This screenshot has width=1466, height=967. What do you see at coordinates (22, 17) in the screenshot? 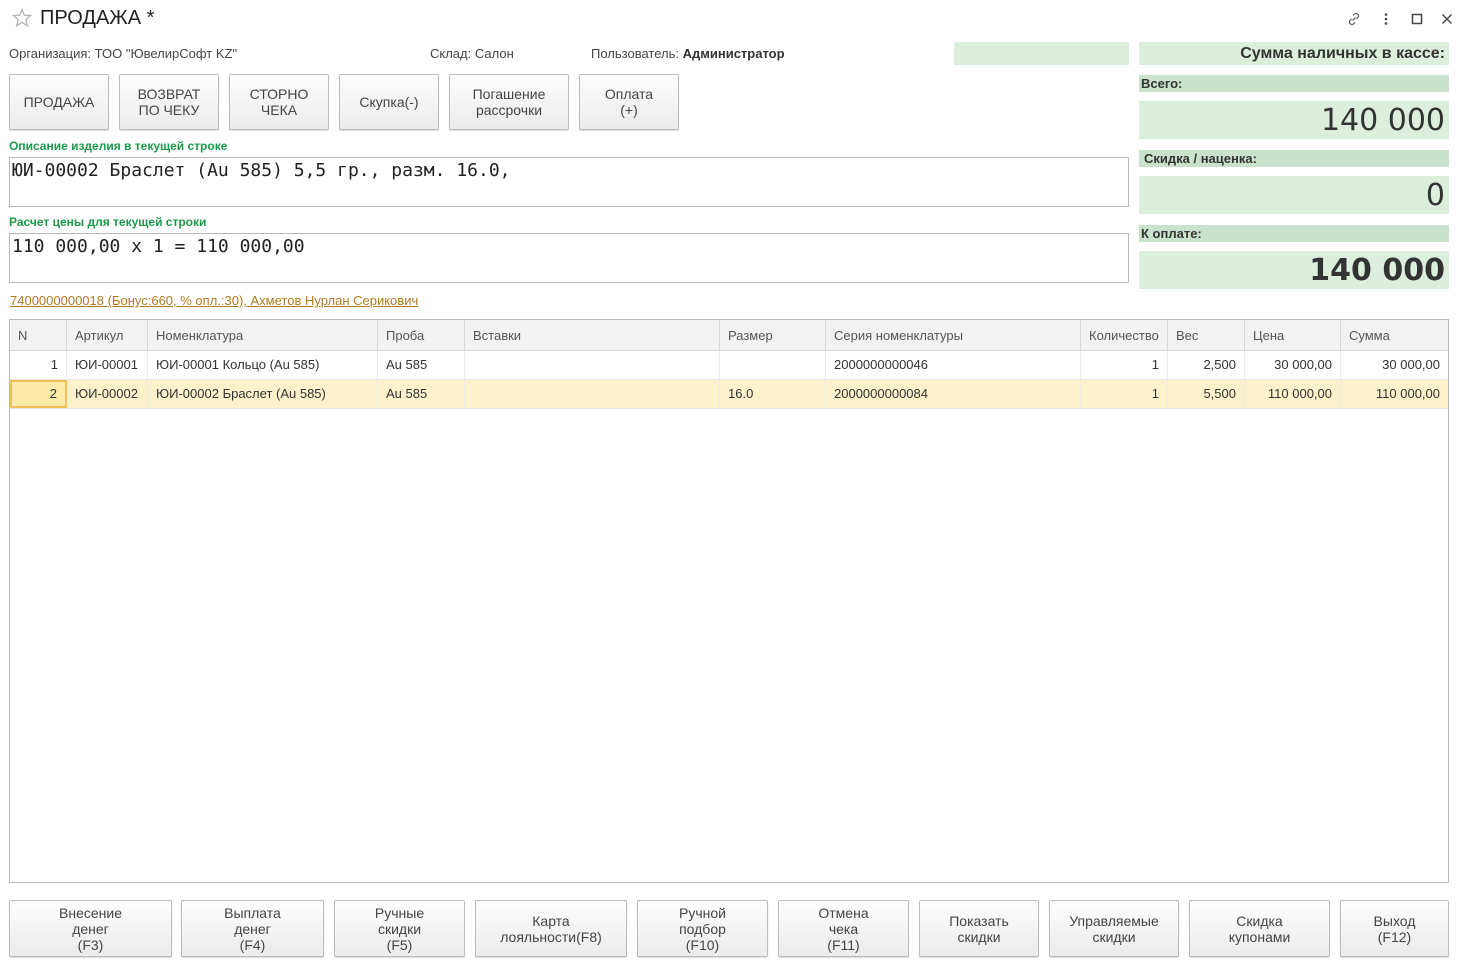
I see `favorite-star-icon` at bounding box center [22, 17].